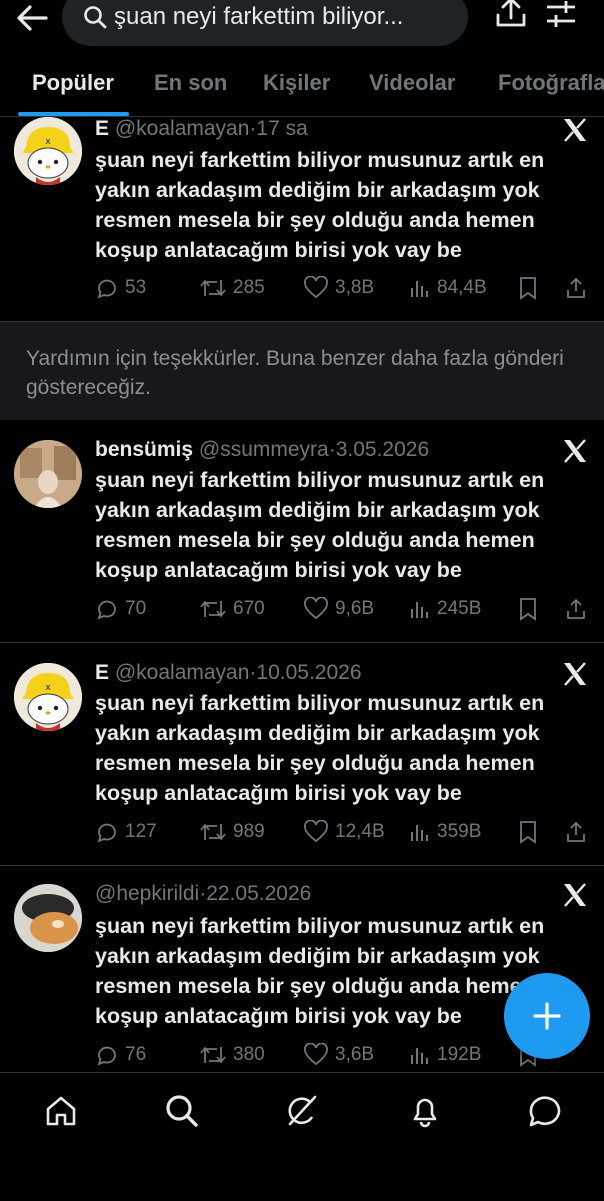 This screenshot has width=604, height=1201. Describe the element at coordinates (95, 17) in the screenshot. I see `search-icon` at that location.